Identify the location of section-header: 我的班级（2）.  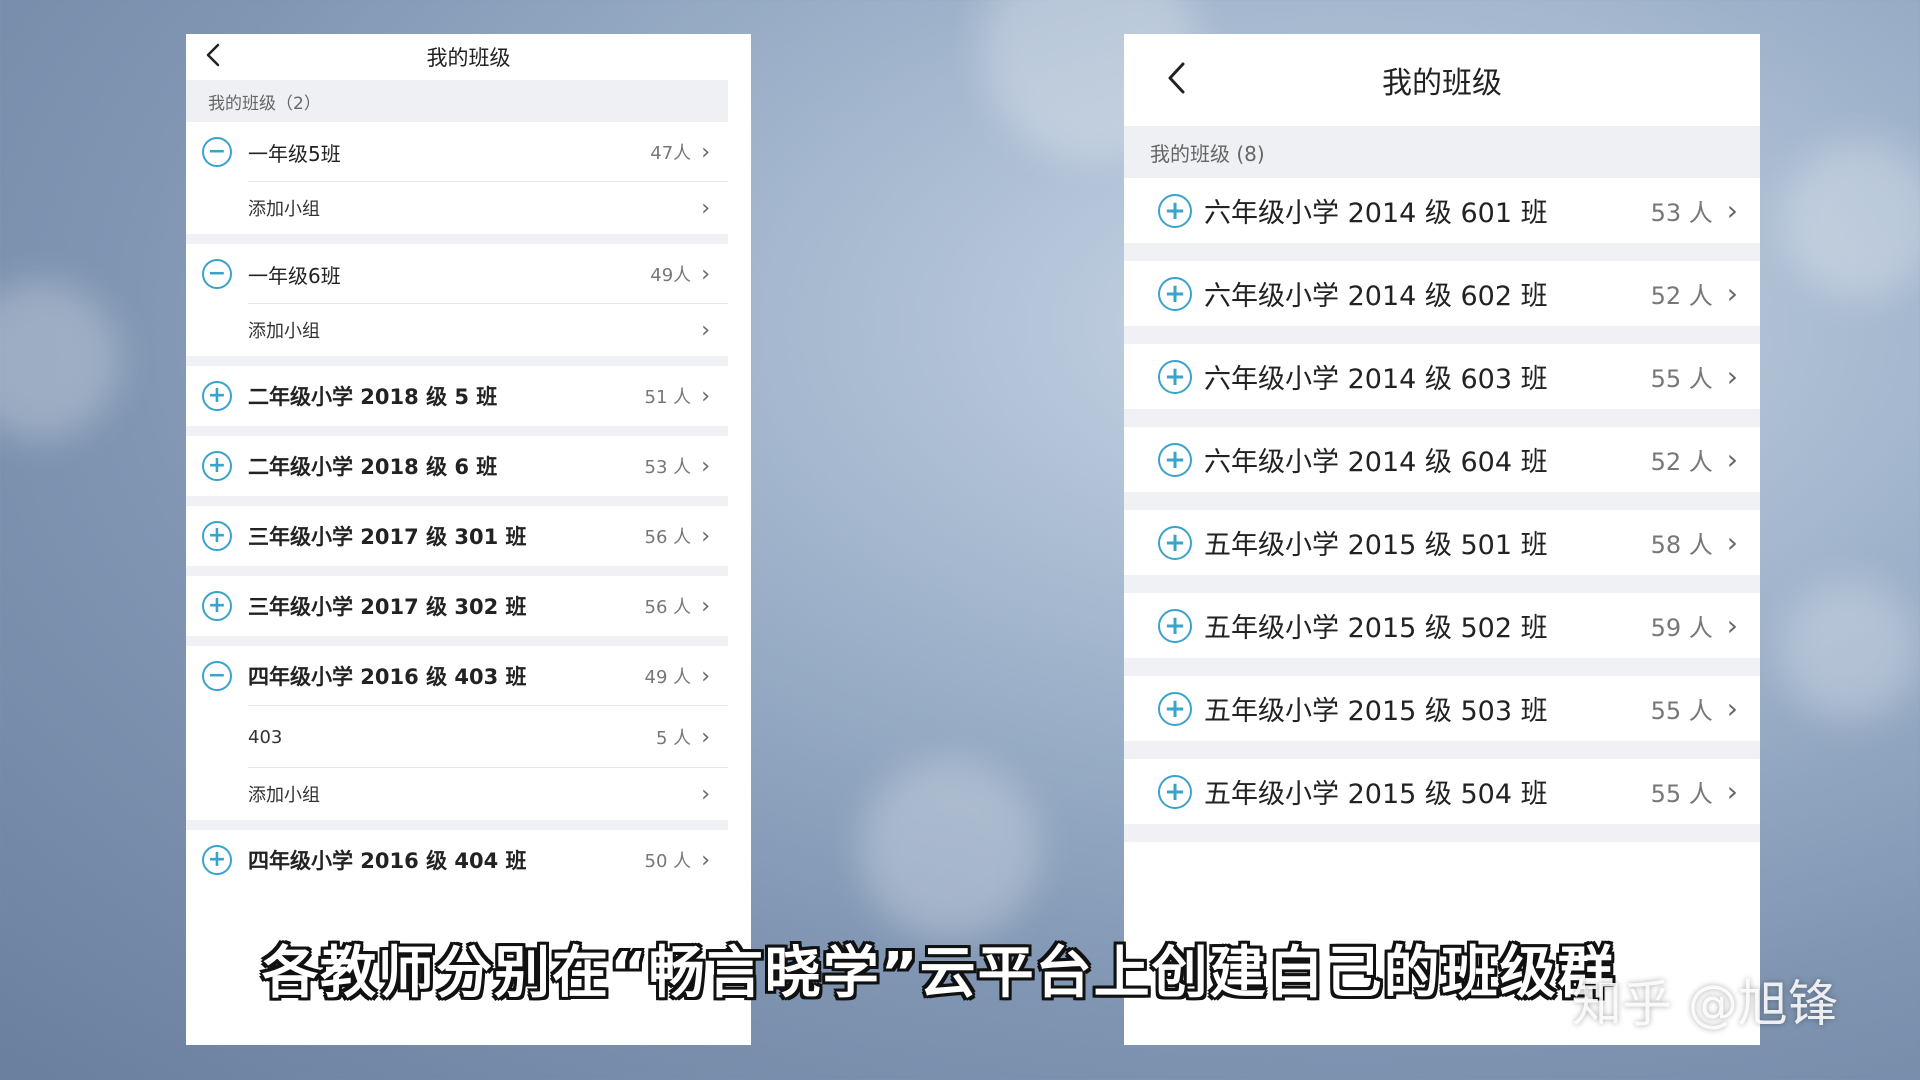
(457, 101).